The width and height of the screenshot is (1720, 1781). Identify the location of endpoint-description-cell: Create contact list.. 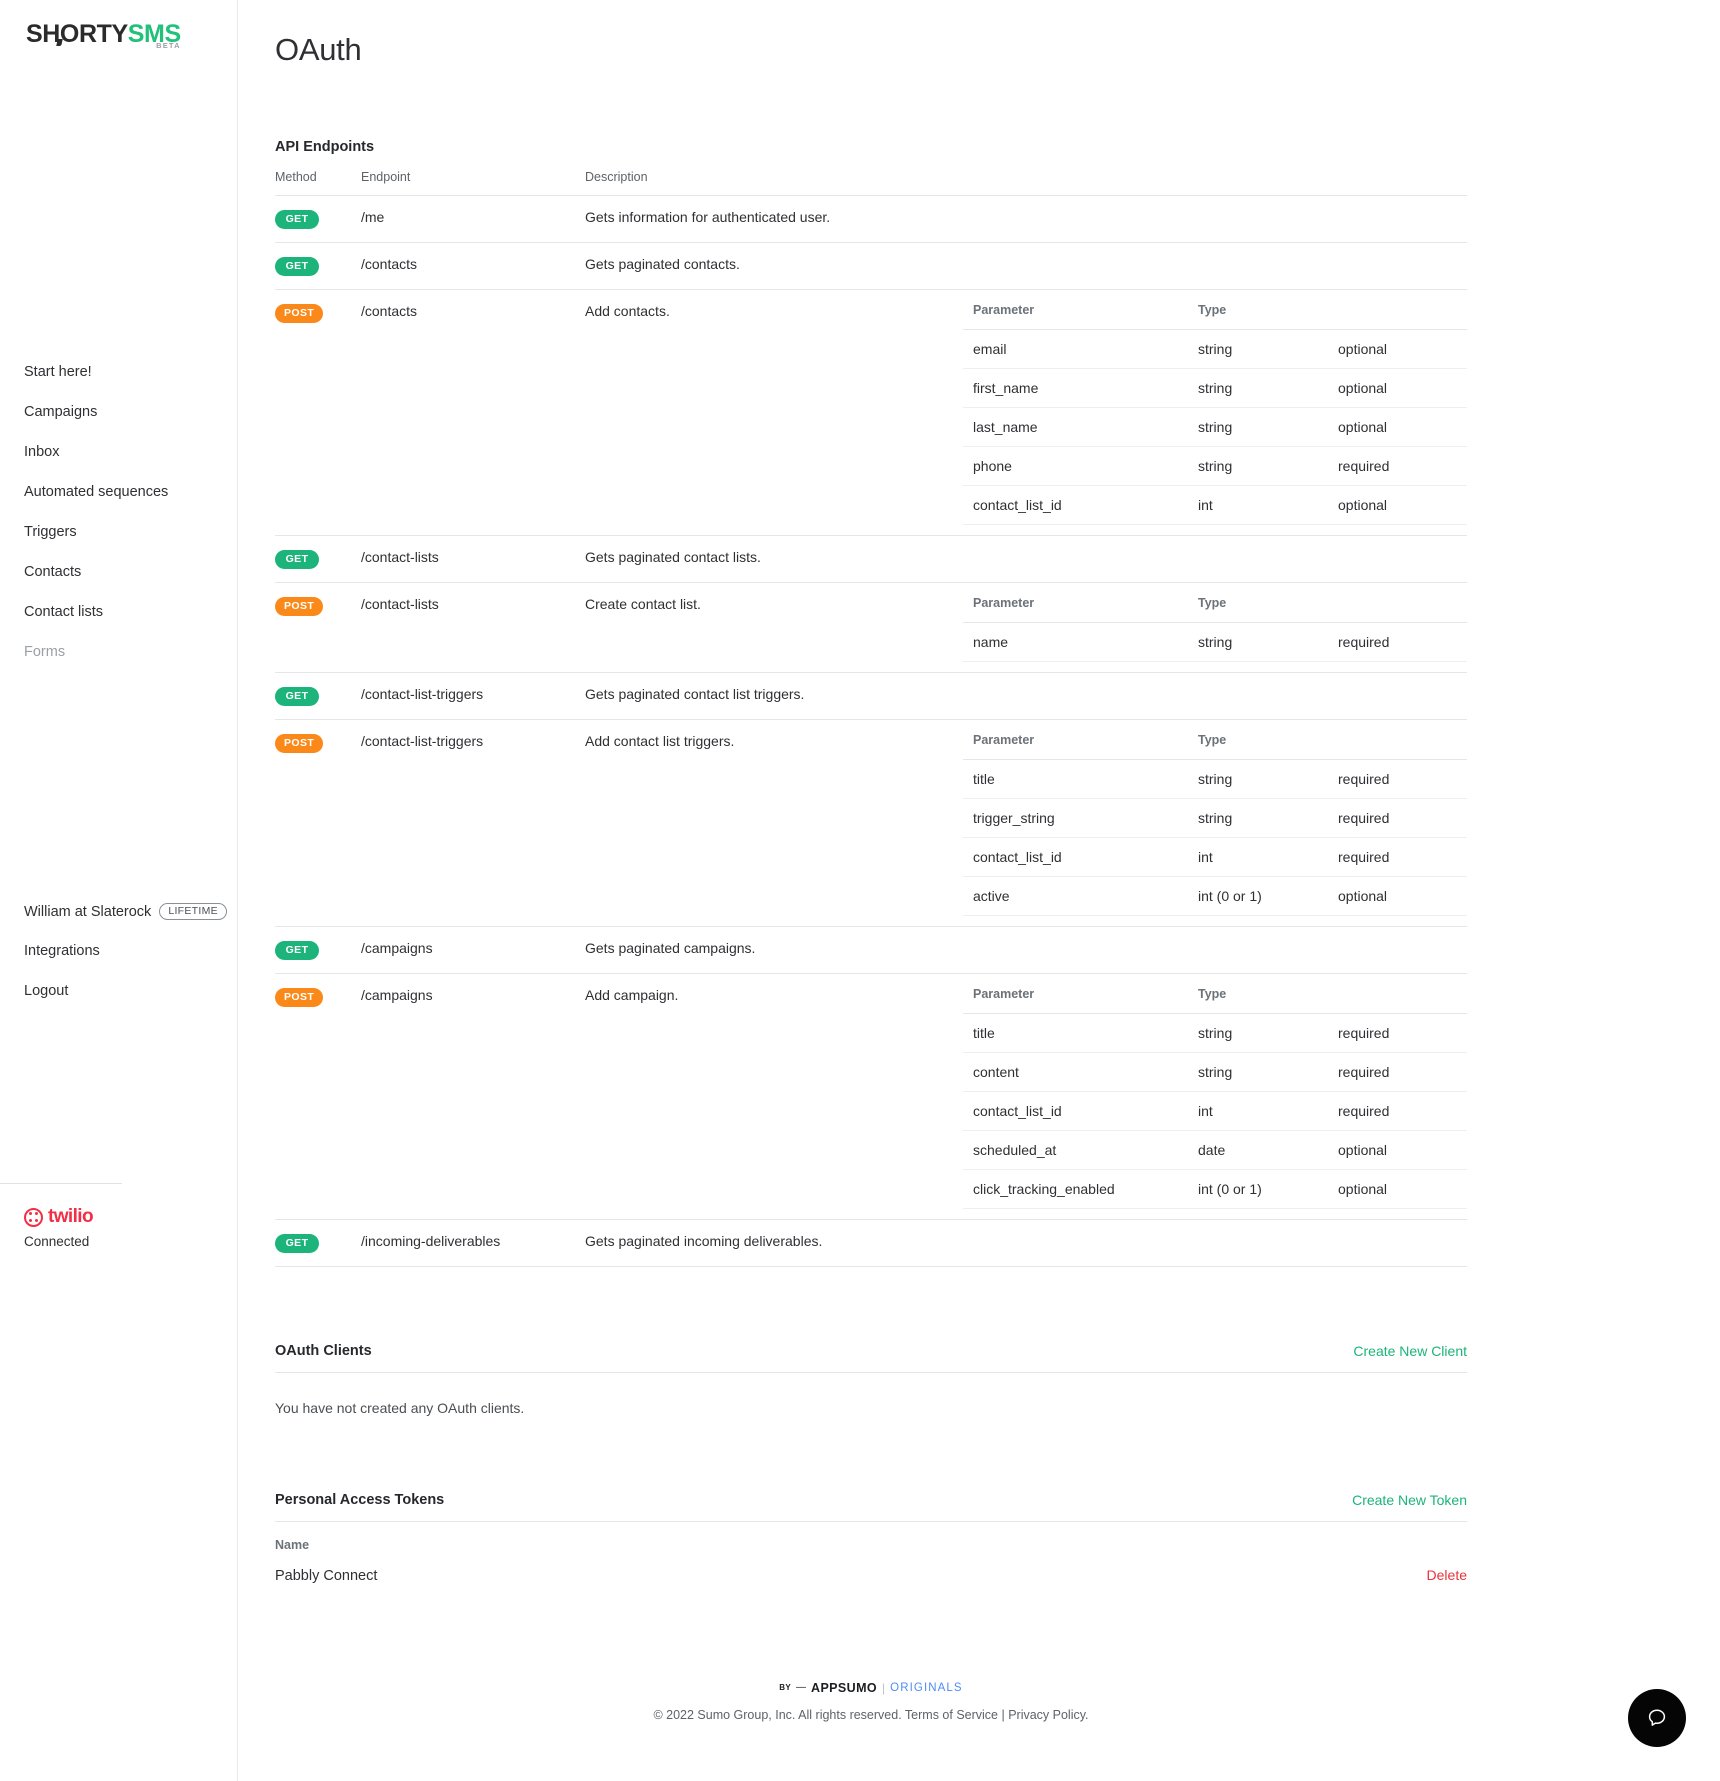
(774, 627).